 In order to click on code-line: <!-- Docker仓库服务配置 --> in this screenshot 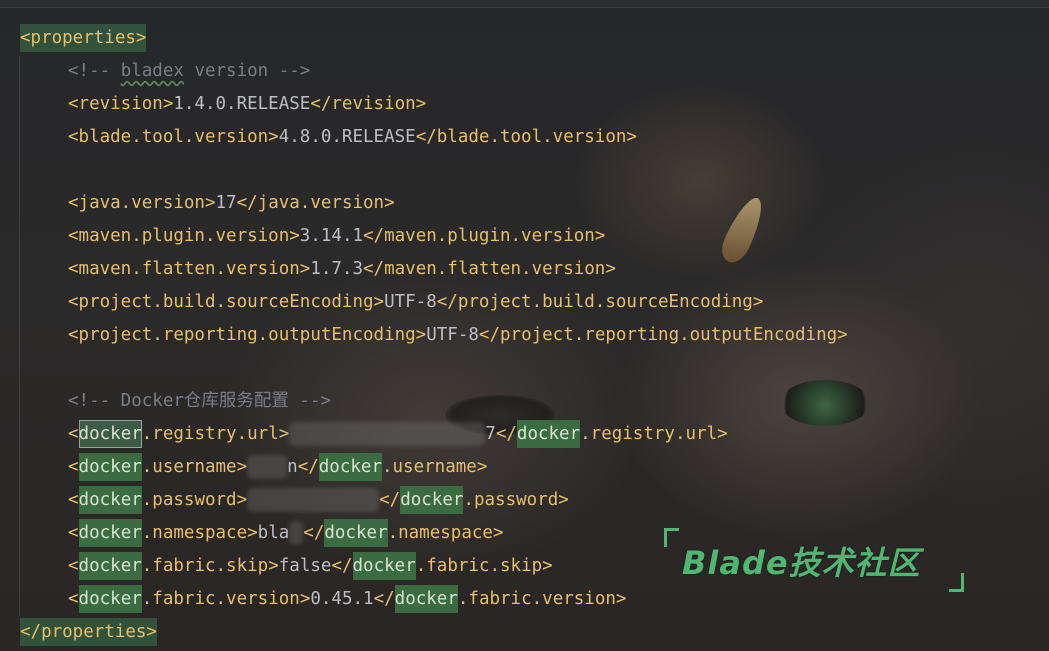, I will do `click(534, 401)`.